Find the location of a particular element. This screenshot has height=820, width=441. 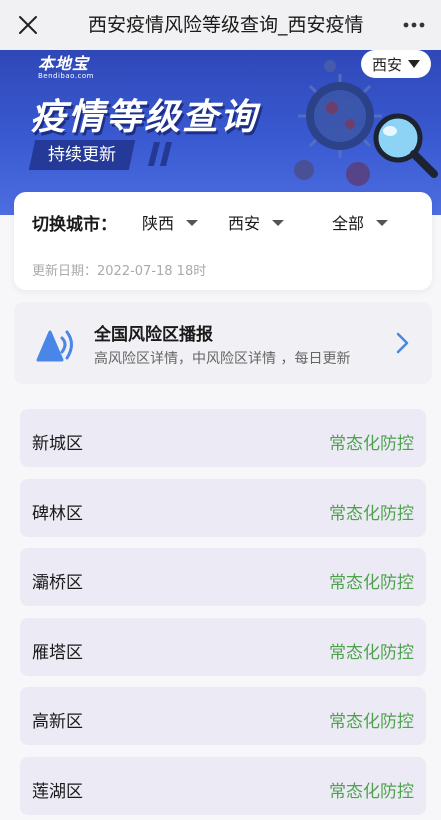

district-row: 灞桥区 常态化防控 is located at coordinates (223, 577).